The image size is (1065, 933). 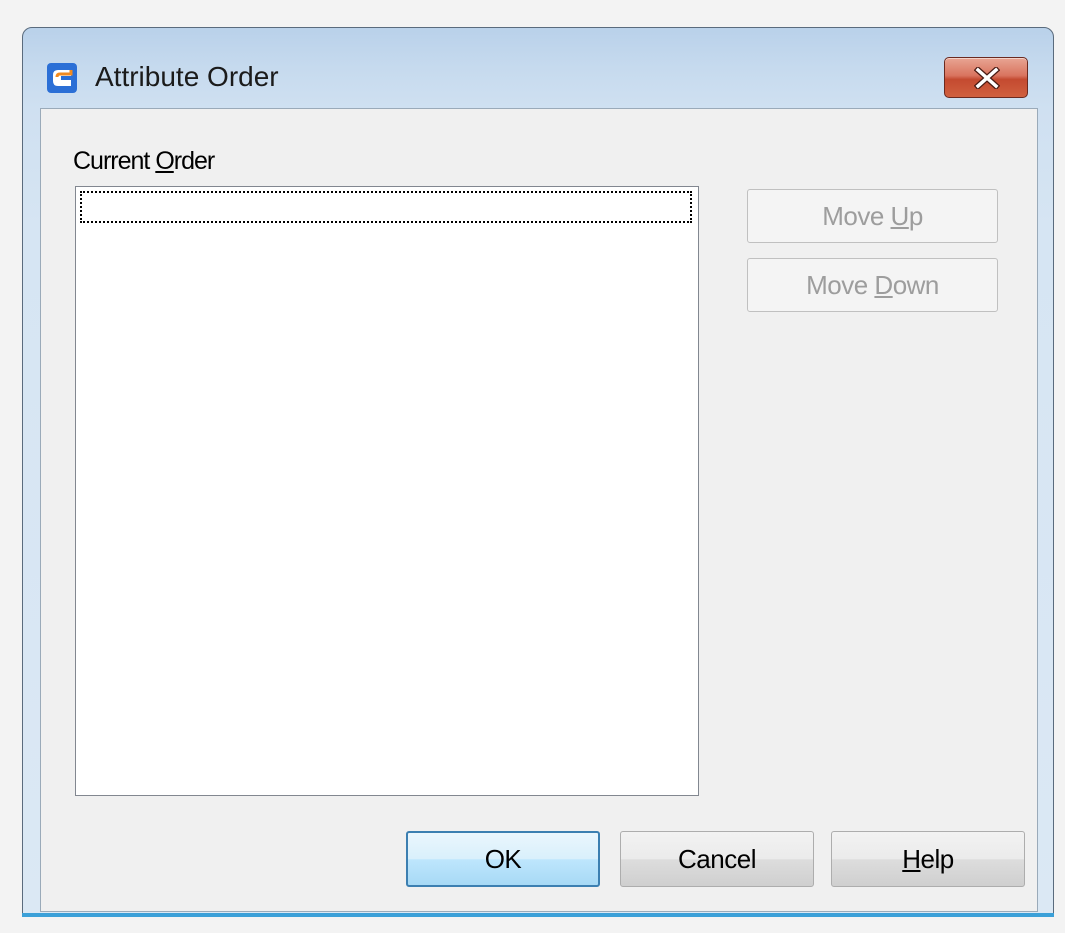 I want to click on help-button: Help, so click(x=928, y=859).